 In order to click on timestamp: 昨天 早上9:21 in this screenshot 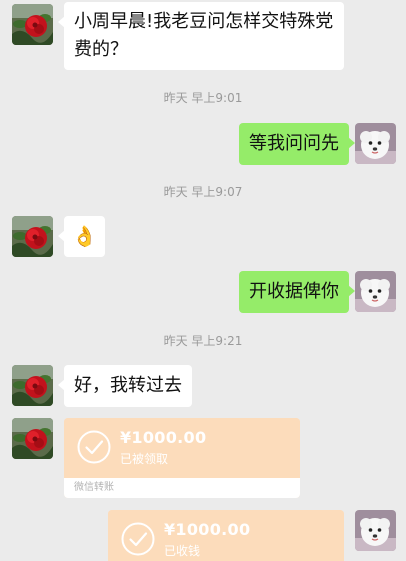, I will do `click(203, 341)`.